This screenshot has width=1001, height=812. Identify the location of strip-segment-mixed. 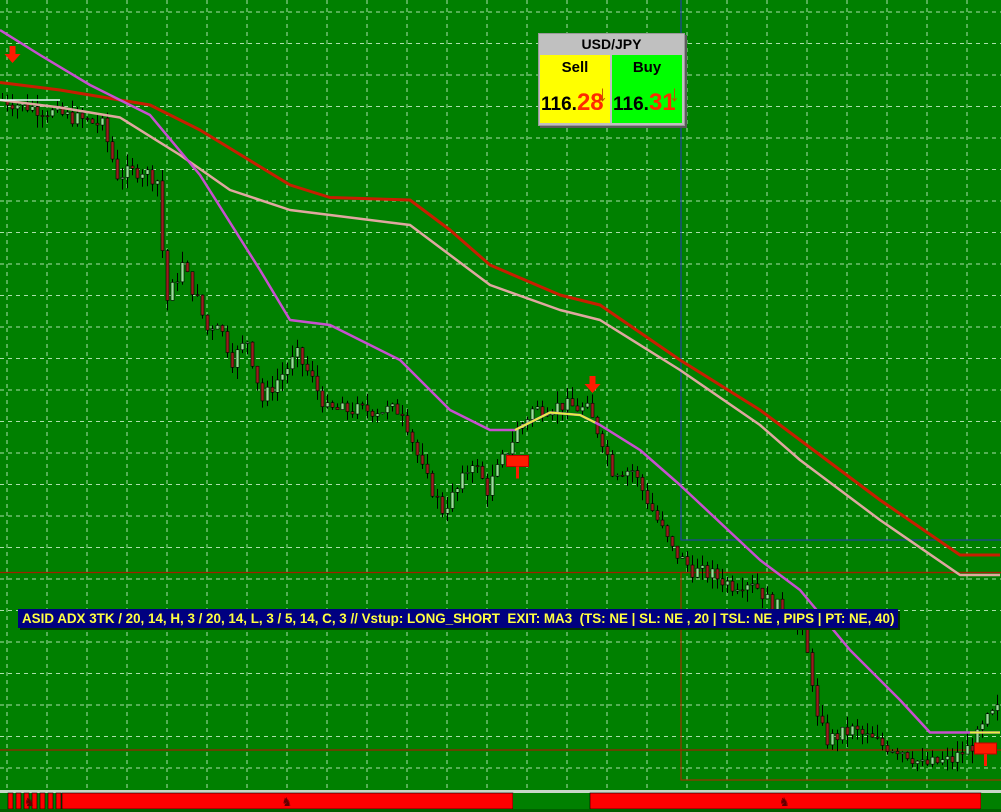
(42, 801).